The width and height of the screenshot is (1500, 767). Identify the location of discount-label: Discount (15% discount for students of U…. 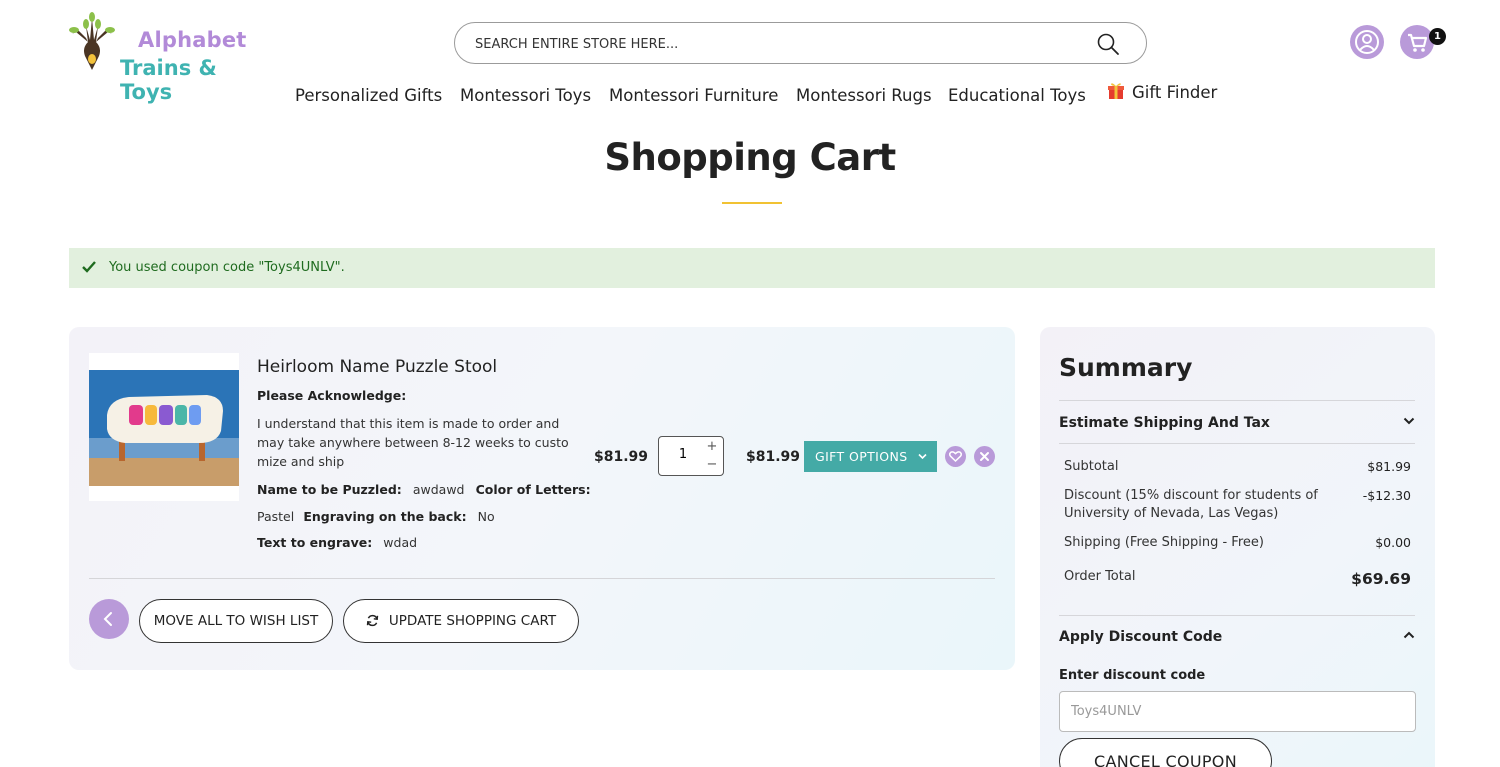
(1191, 504).